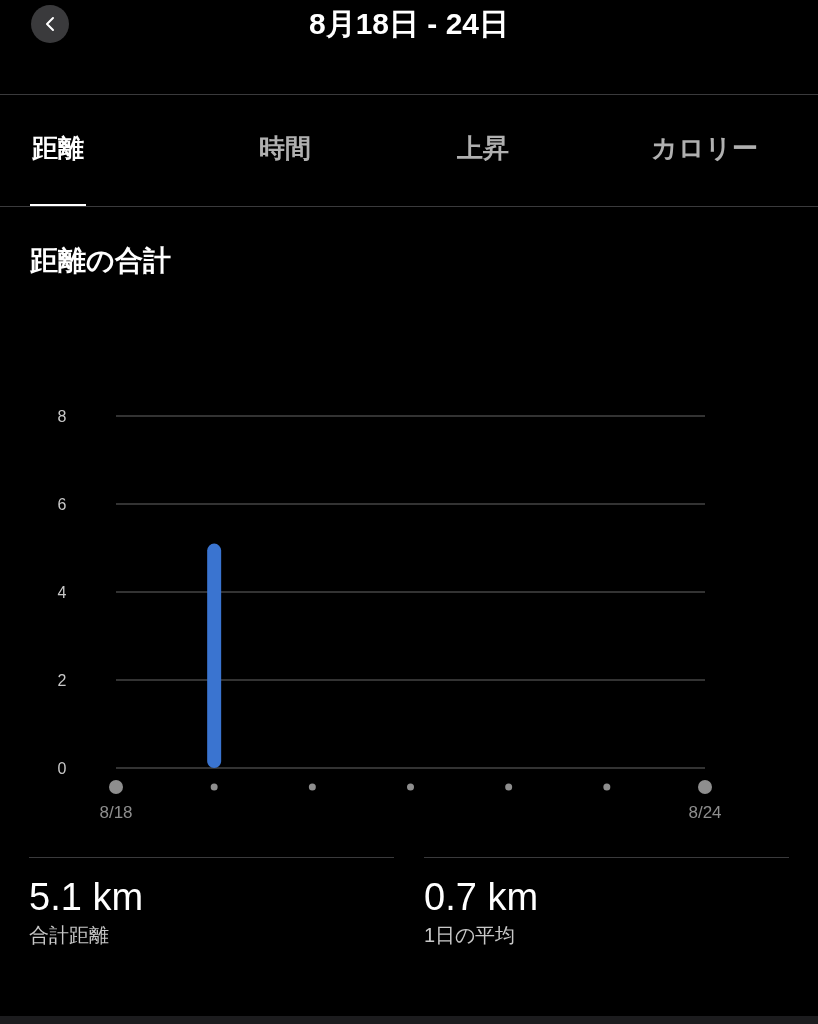  I want to click on axis-label: 0, so click(62, 768).